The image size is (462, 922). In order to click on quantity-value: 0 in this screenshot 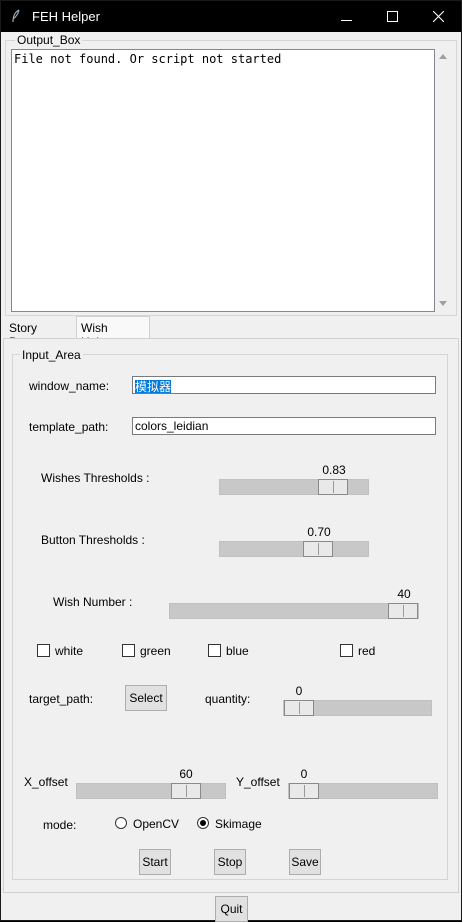, I will do `click(299, 691)`.